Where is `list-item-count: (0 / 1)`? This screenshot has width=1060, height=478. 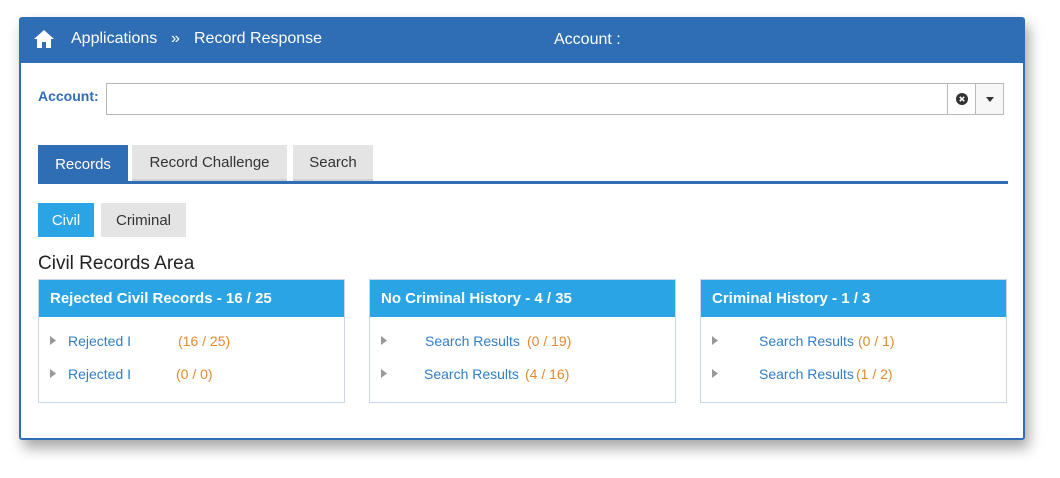
list-item-count: (0 / 1) is located at coordinates (876, 341).